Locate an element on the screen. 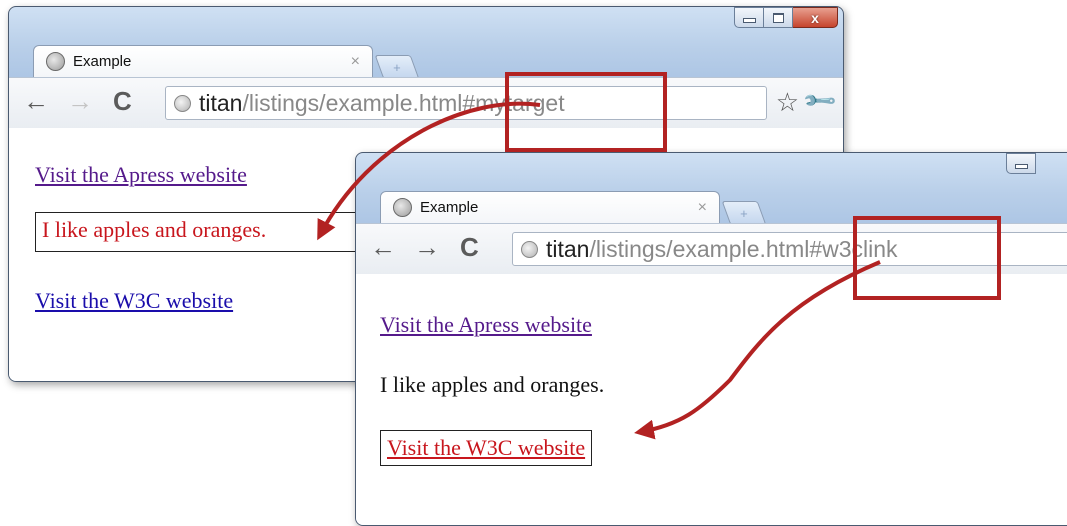 Image resolution: width=1067 pixels, height=526 pixels. window-controls is located at coordinates (1021, 163).